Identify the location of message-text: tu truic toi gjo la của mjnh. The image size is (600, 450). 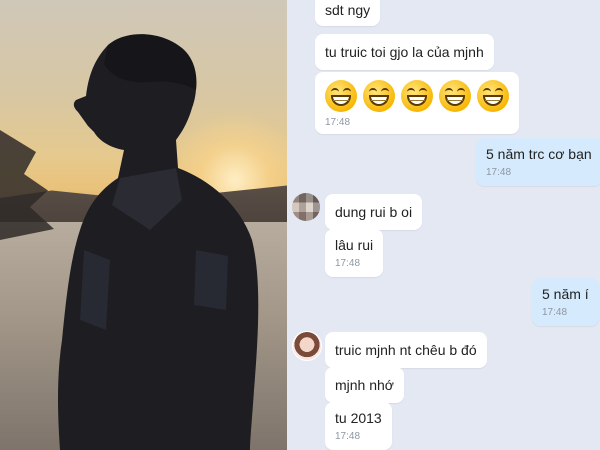
(404, 52).